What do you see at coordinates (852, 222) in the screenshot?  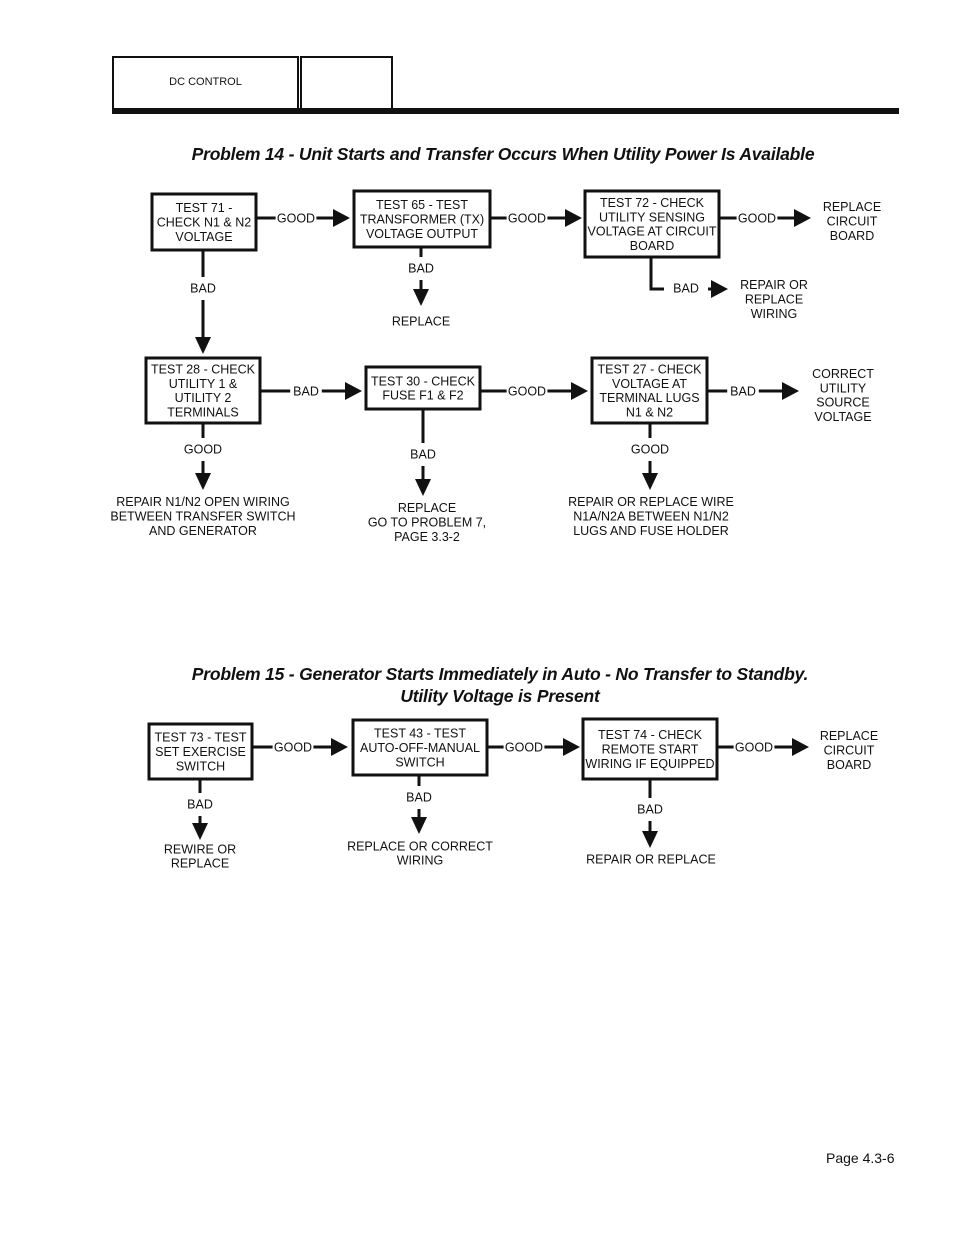 I see `outcome-replace-circuit-board-line: CIRCUIT` at bounding box center [852, 222].